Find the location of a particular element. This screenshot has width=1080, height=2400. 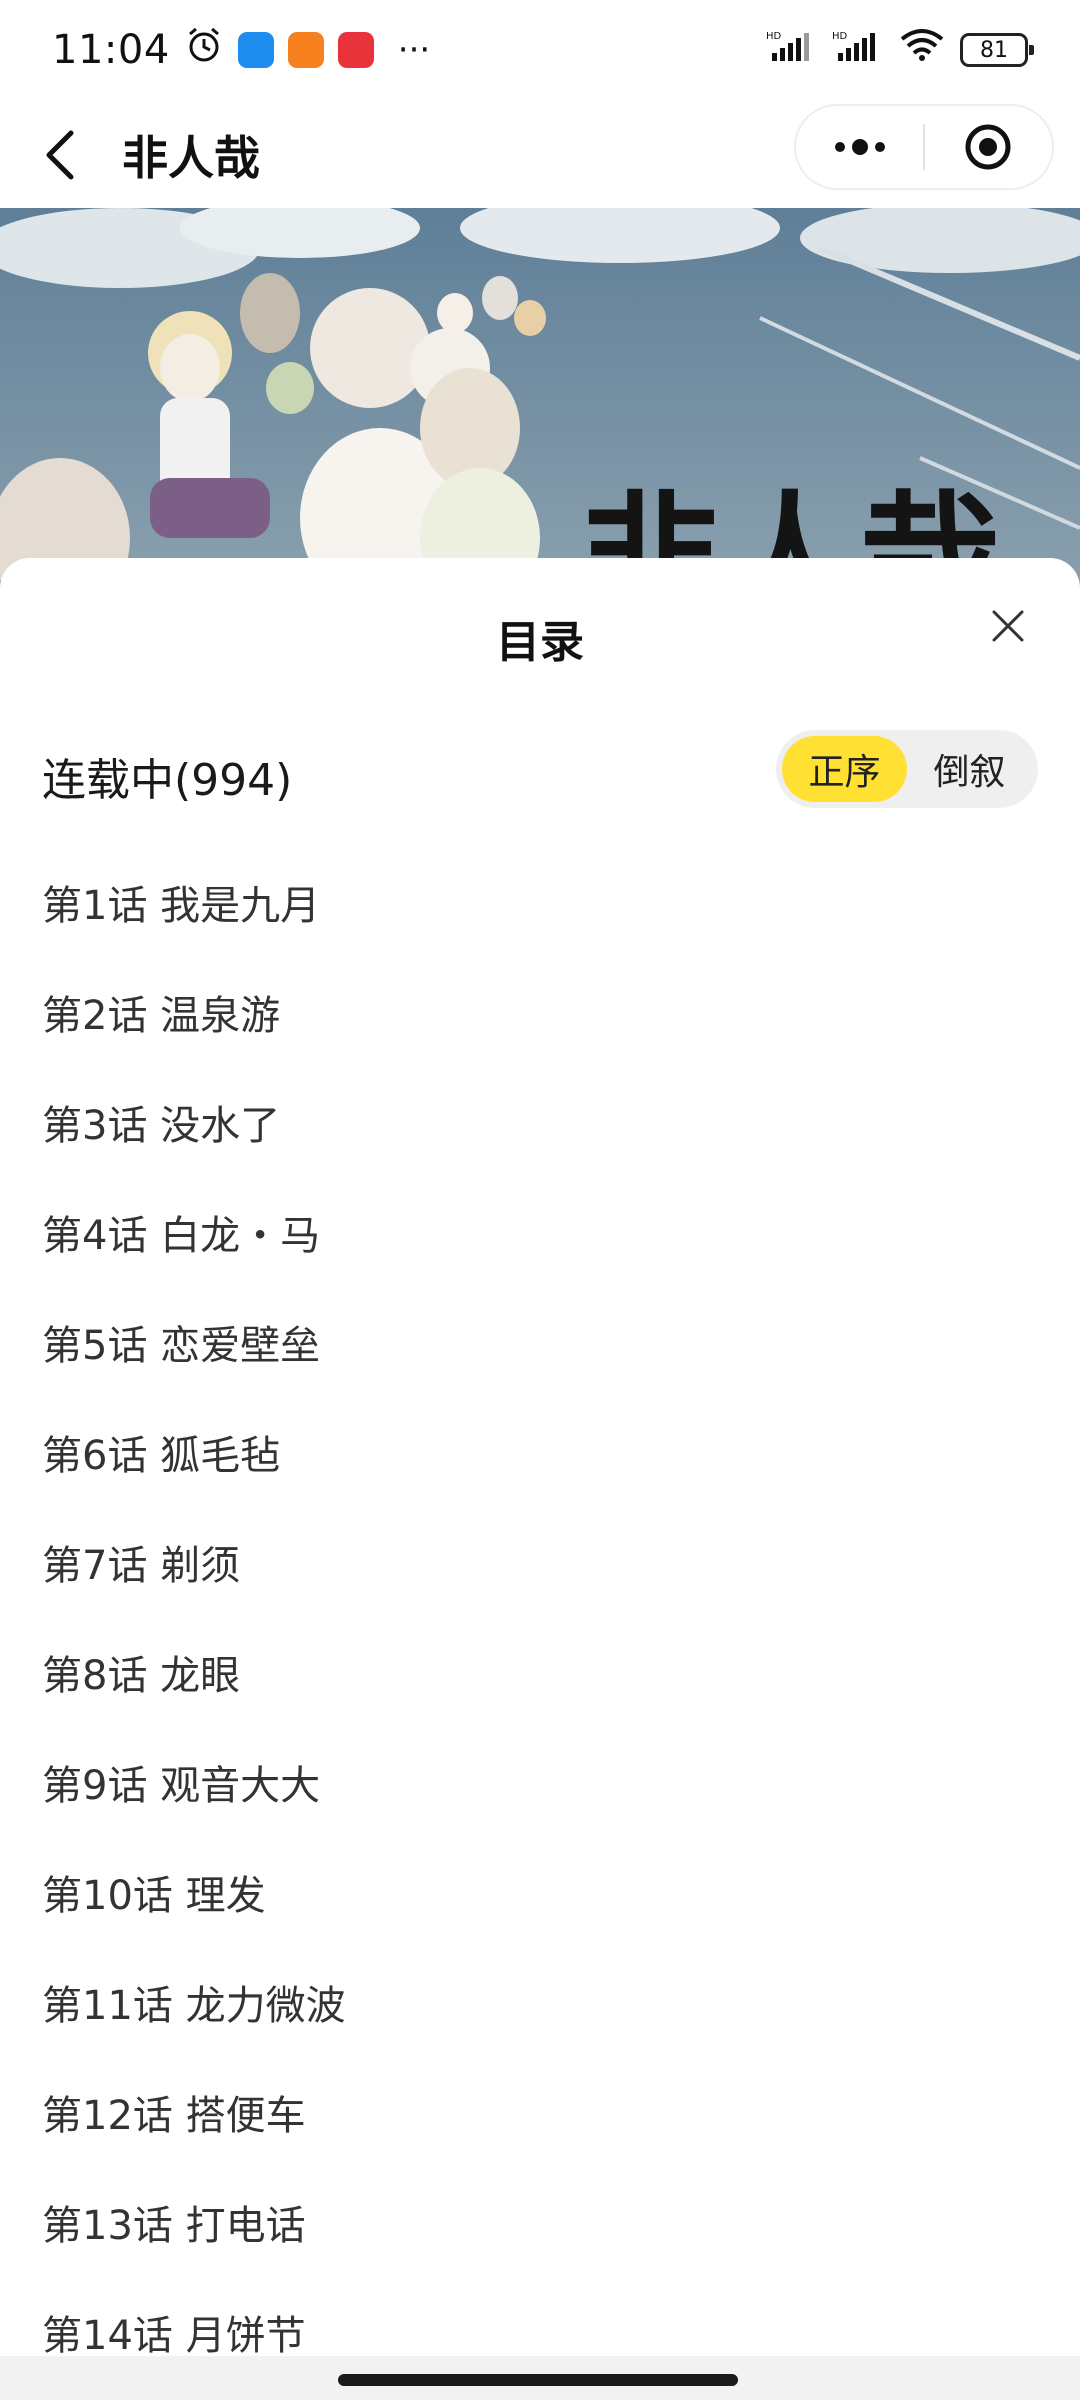

status-right: HD HD 81 is located at coordinates (900, 50).